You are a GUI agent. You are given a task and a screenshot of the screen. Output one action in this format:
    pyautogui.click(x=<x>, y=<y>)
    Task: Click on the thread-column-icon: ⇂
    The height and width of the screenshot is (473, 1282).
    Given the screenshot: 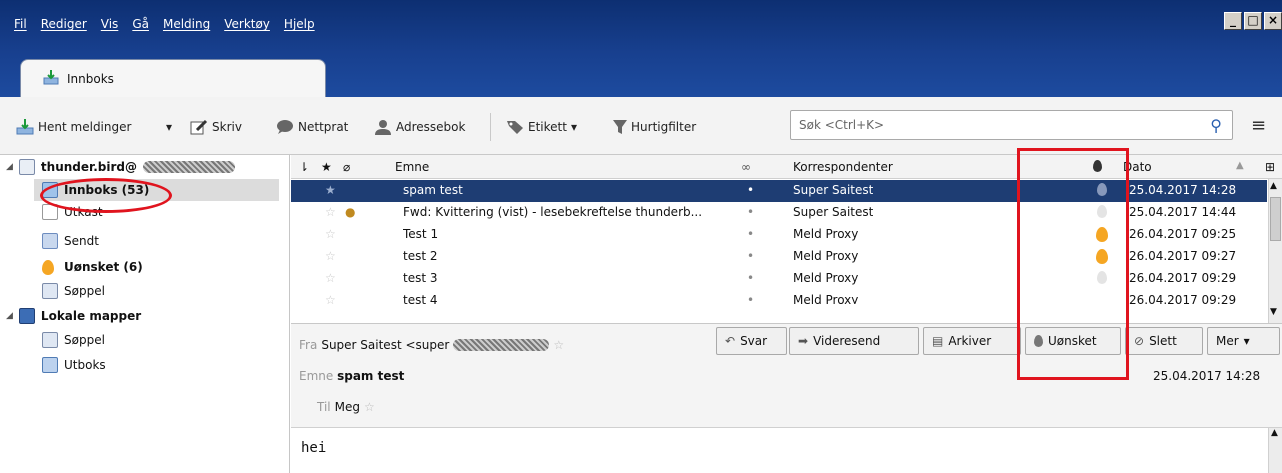 What is the action you would take?
    pyautogui.click(x=304, y=167)
    